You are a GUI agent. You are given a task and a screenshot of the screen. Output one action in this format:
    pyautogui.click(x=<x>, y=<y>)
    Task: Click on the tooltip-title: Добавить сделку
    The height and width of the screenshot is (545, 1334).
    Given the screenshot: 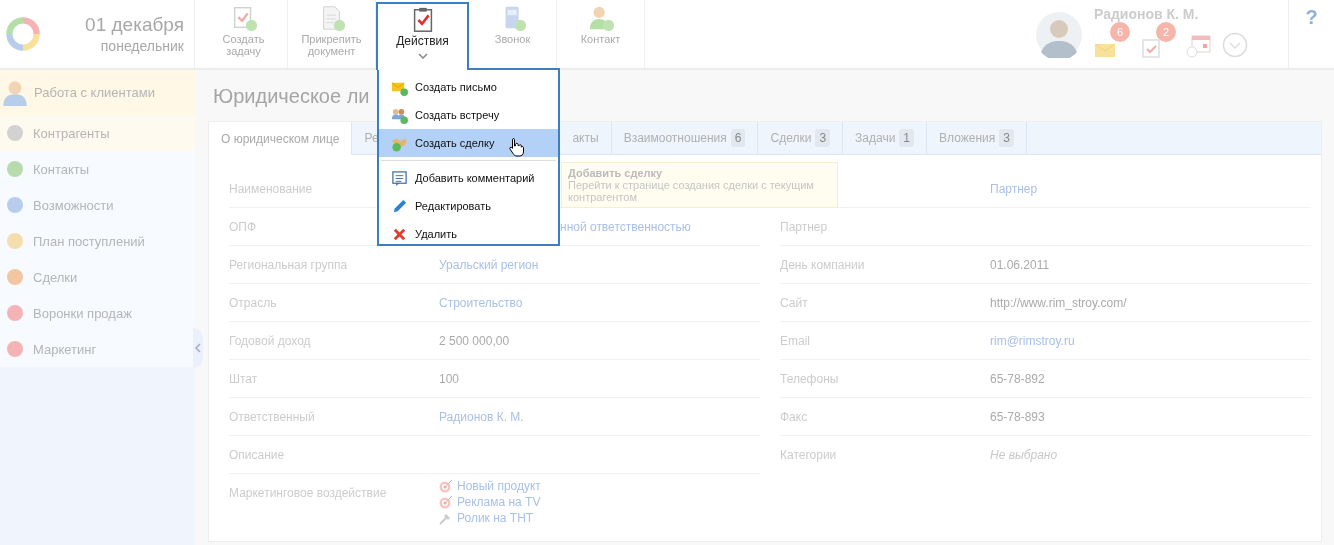 What is the action you would take?
    pyautogui.click(x=616, y=173)
    